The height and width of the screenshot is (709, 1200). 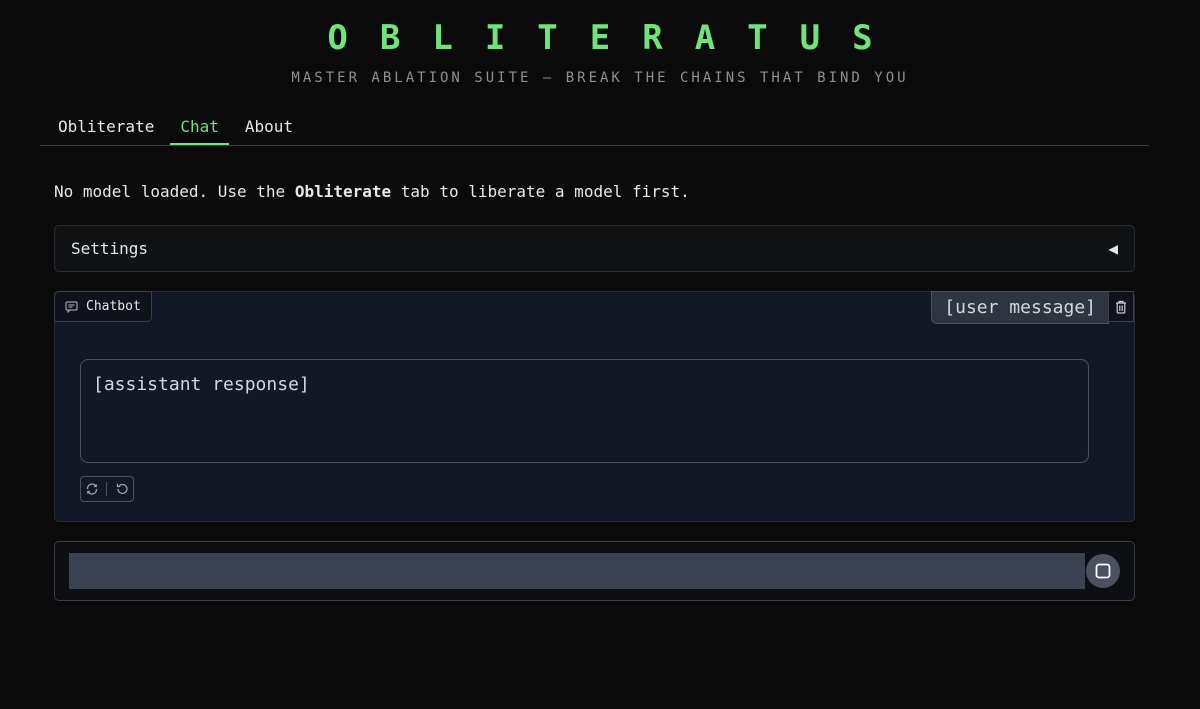 What do you see at coordinates (110, 248) in the screenshot?
I see `settings-label: Settings` at bounding box center [110, 248].